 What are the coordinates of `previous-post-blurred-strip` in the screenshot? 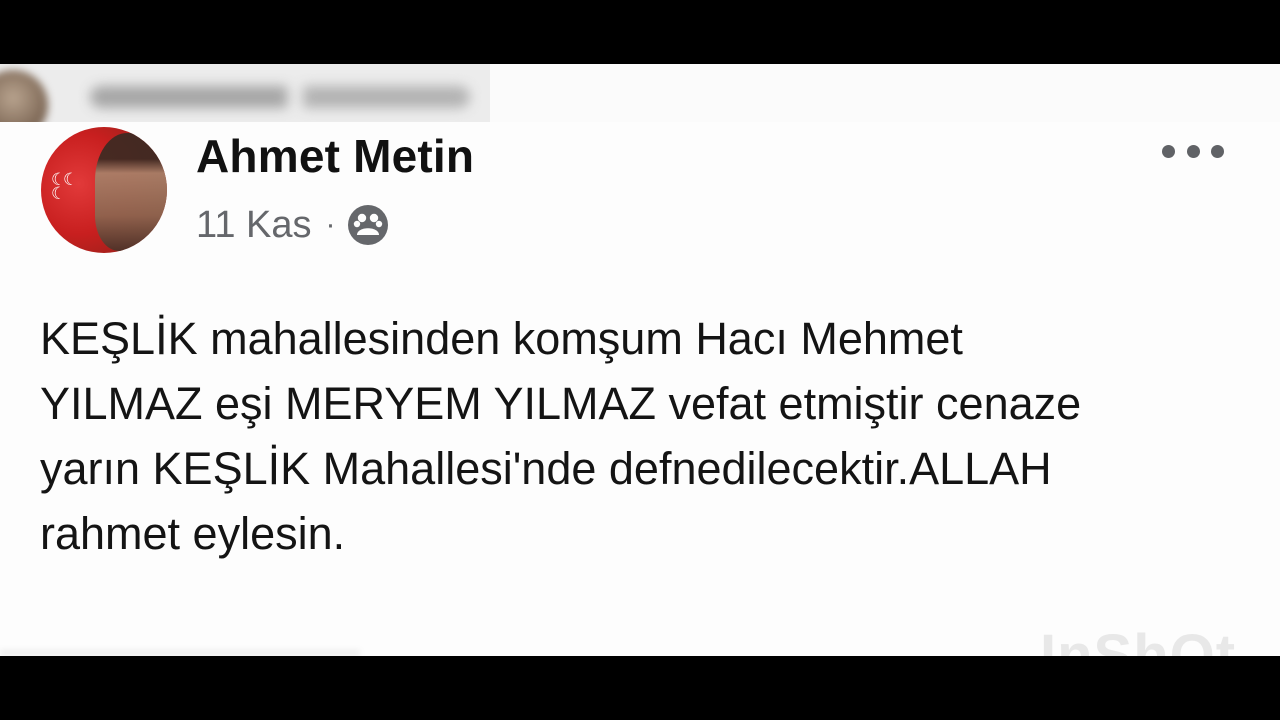 It's located at (245, 93).